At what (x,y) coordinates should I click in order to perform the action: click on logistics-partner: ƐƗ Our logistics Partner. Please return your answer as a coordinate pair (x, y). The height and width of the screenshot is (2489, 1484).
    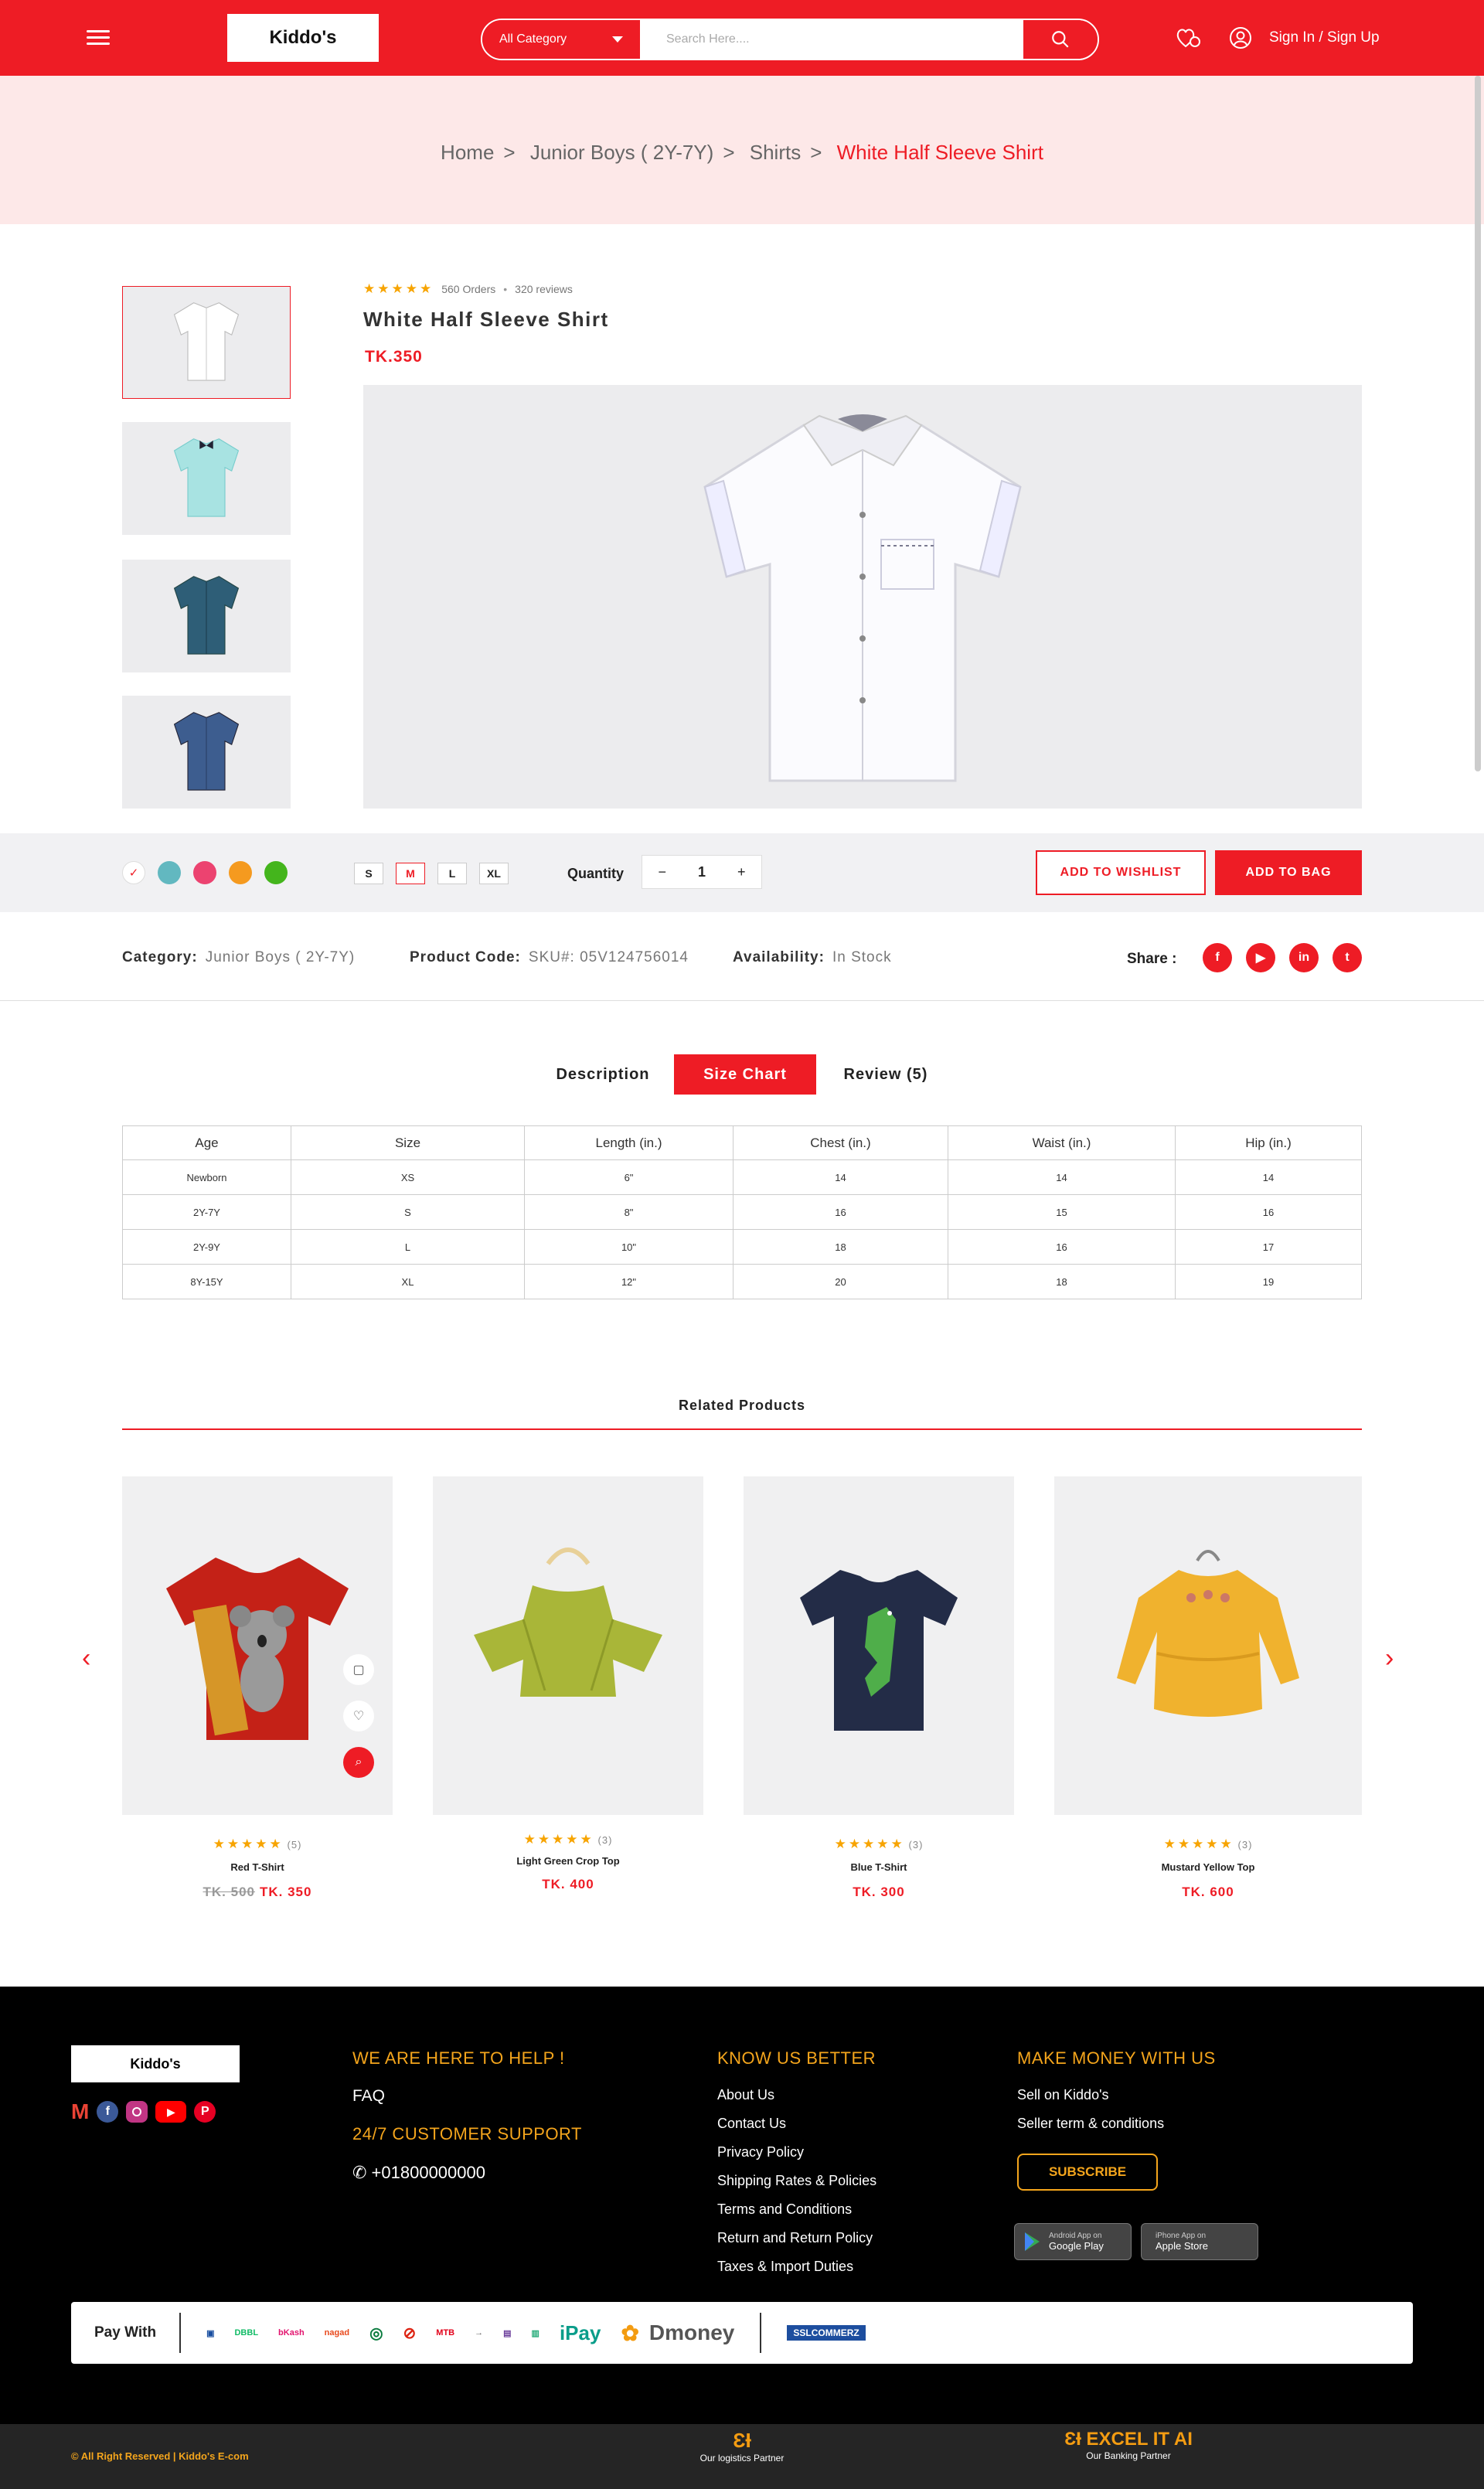
    Looking at the image, I should click on (742, 2446).